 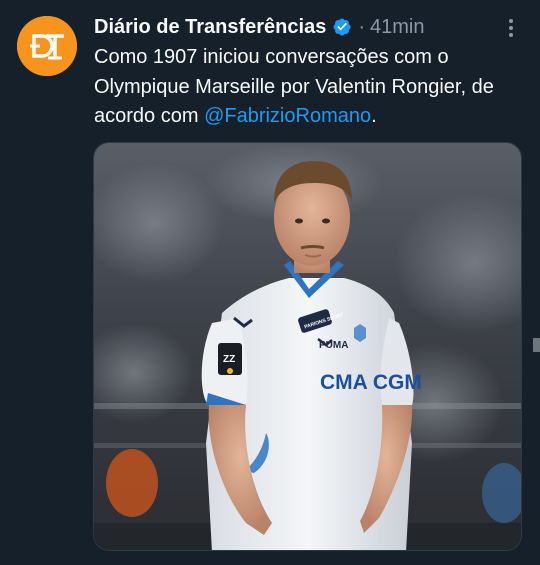 I want to click on tweet-text-end: ., so click(x=374, y=116).